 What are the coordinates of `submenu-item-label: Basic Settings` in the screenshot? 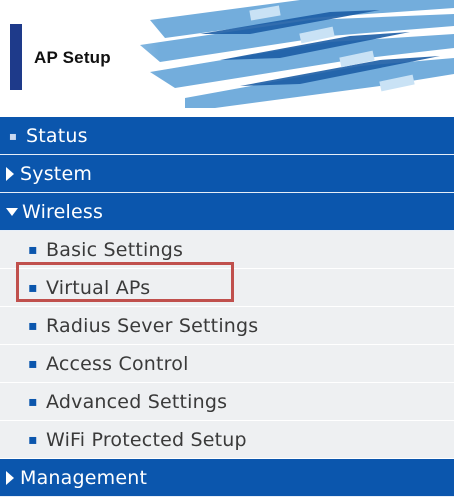 It's located at (115, 249).